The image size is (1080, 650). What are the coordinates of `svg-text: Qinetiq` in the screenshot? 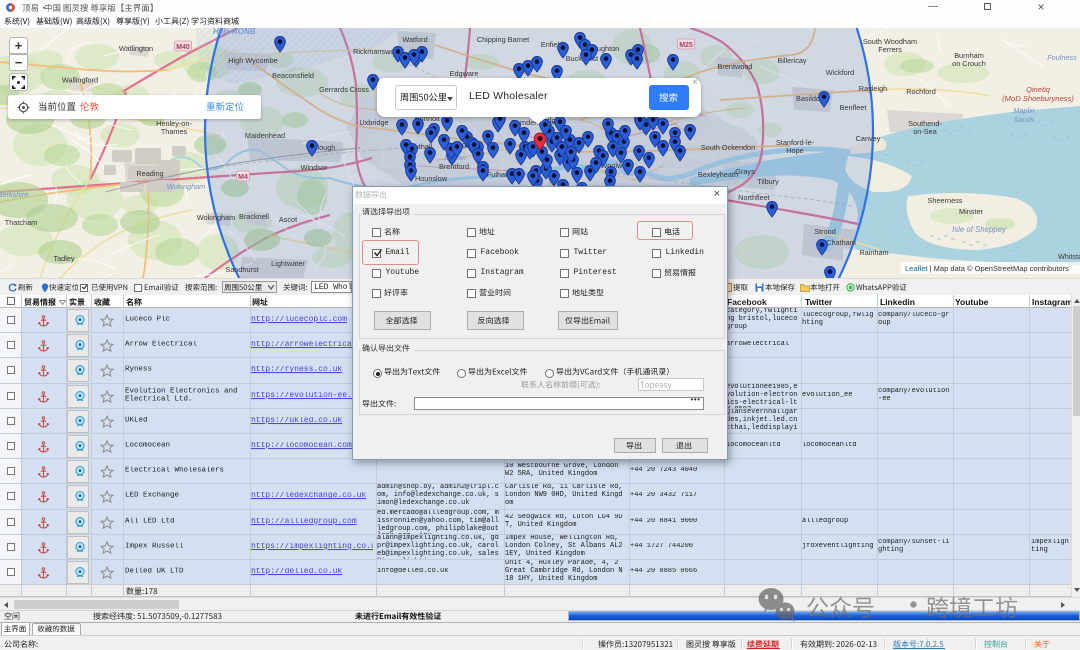 It's located at (1038, 89).